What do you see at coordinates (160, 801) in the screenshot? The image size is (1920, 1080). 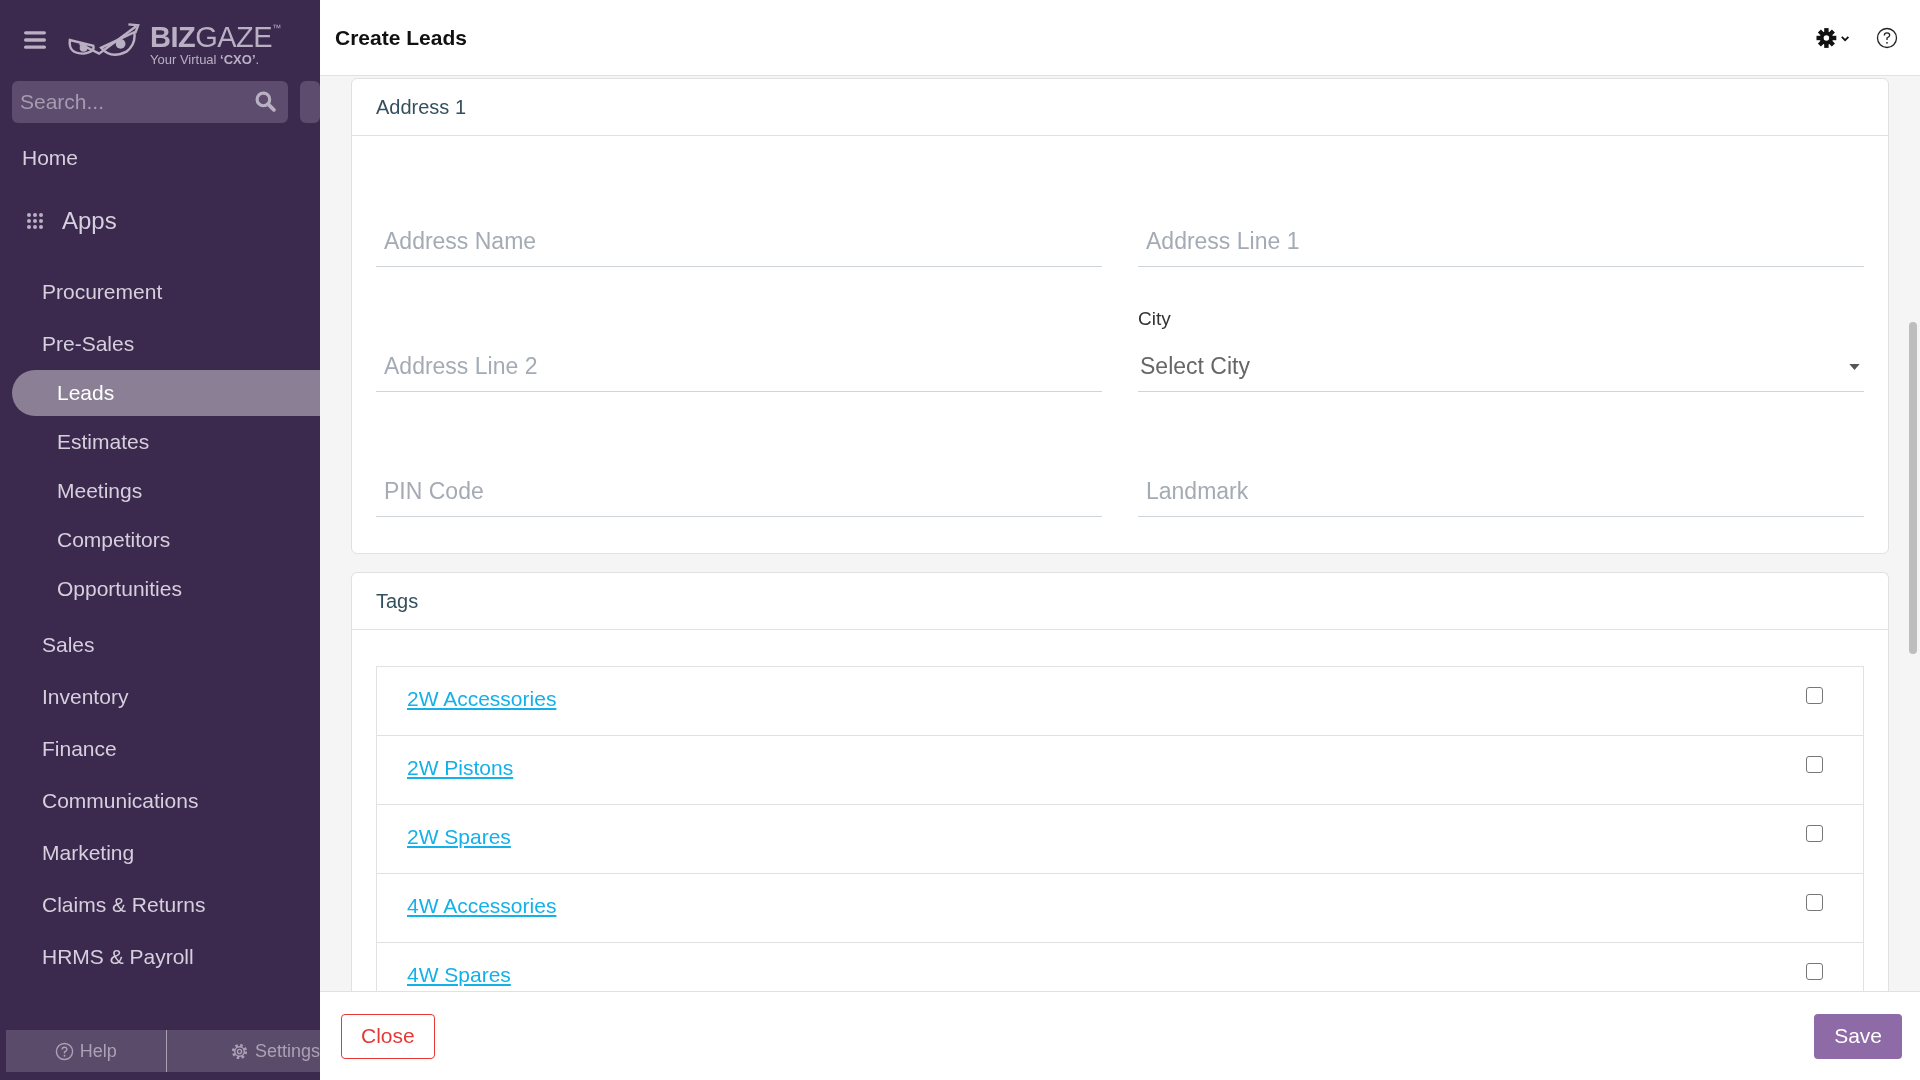 I see `nav-item: Communications` at bounding box center [160, 801].